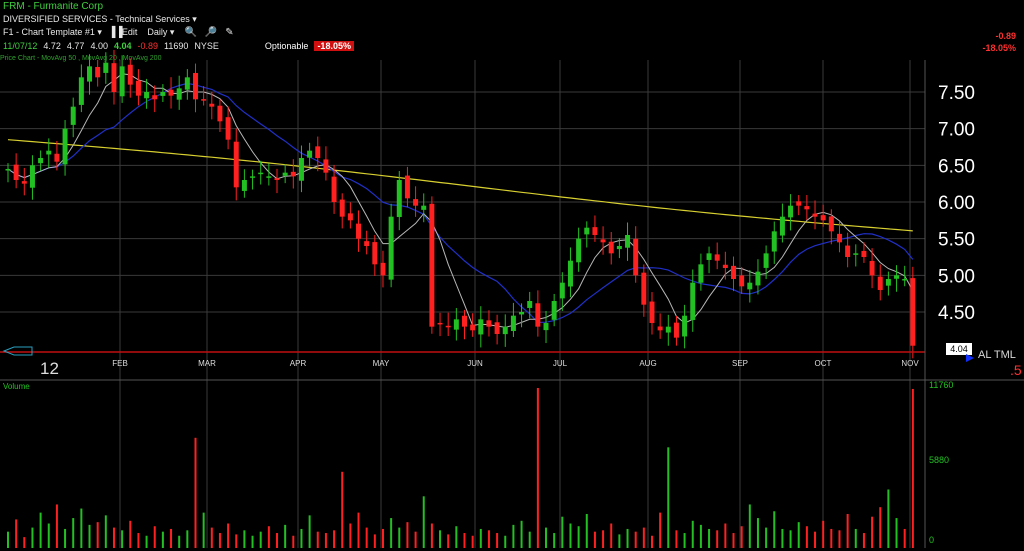 The image size is (1024, 551). What do you see at coordinates (229, 32) in the screenshot?
I see `pencil-icon: ✎` at bounding box center [229, 32].